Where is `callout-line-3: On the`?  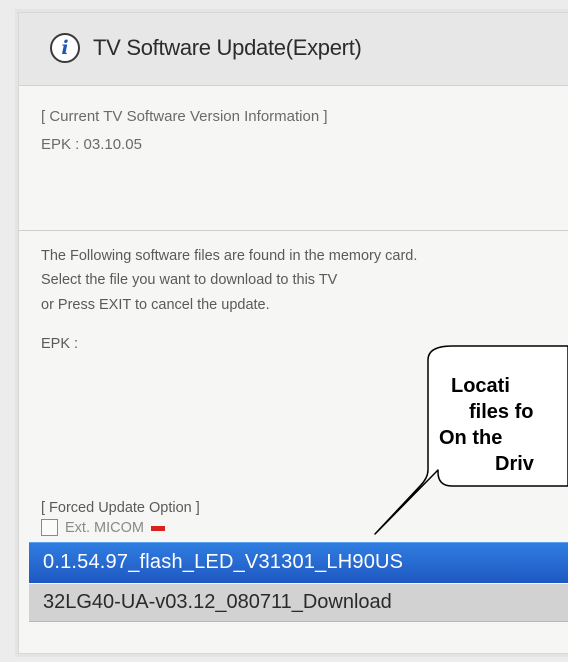
callout-line-3: On the is located at coordinates (471, 438).